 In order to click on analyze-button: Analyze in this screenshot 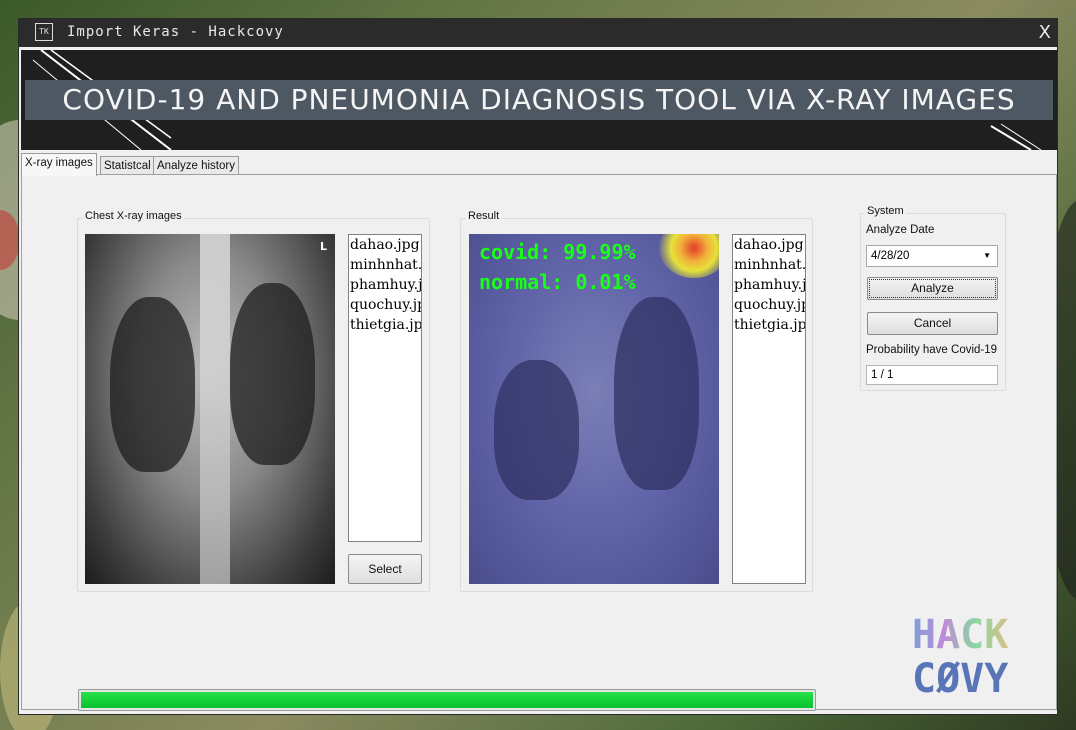, I will do `click(932, 288)`.